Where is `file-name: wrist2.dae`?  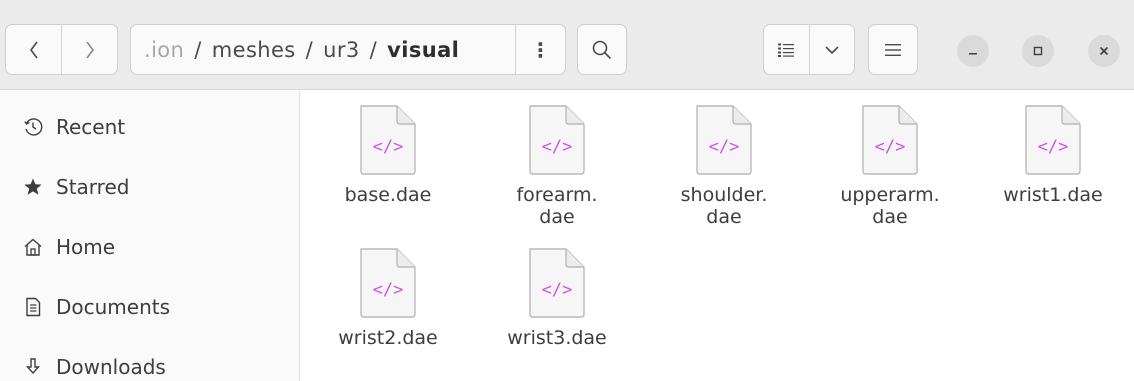
file-name: wrist2.dae is located at coordinates (388, 338).